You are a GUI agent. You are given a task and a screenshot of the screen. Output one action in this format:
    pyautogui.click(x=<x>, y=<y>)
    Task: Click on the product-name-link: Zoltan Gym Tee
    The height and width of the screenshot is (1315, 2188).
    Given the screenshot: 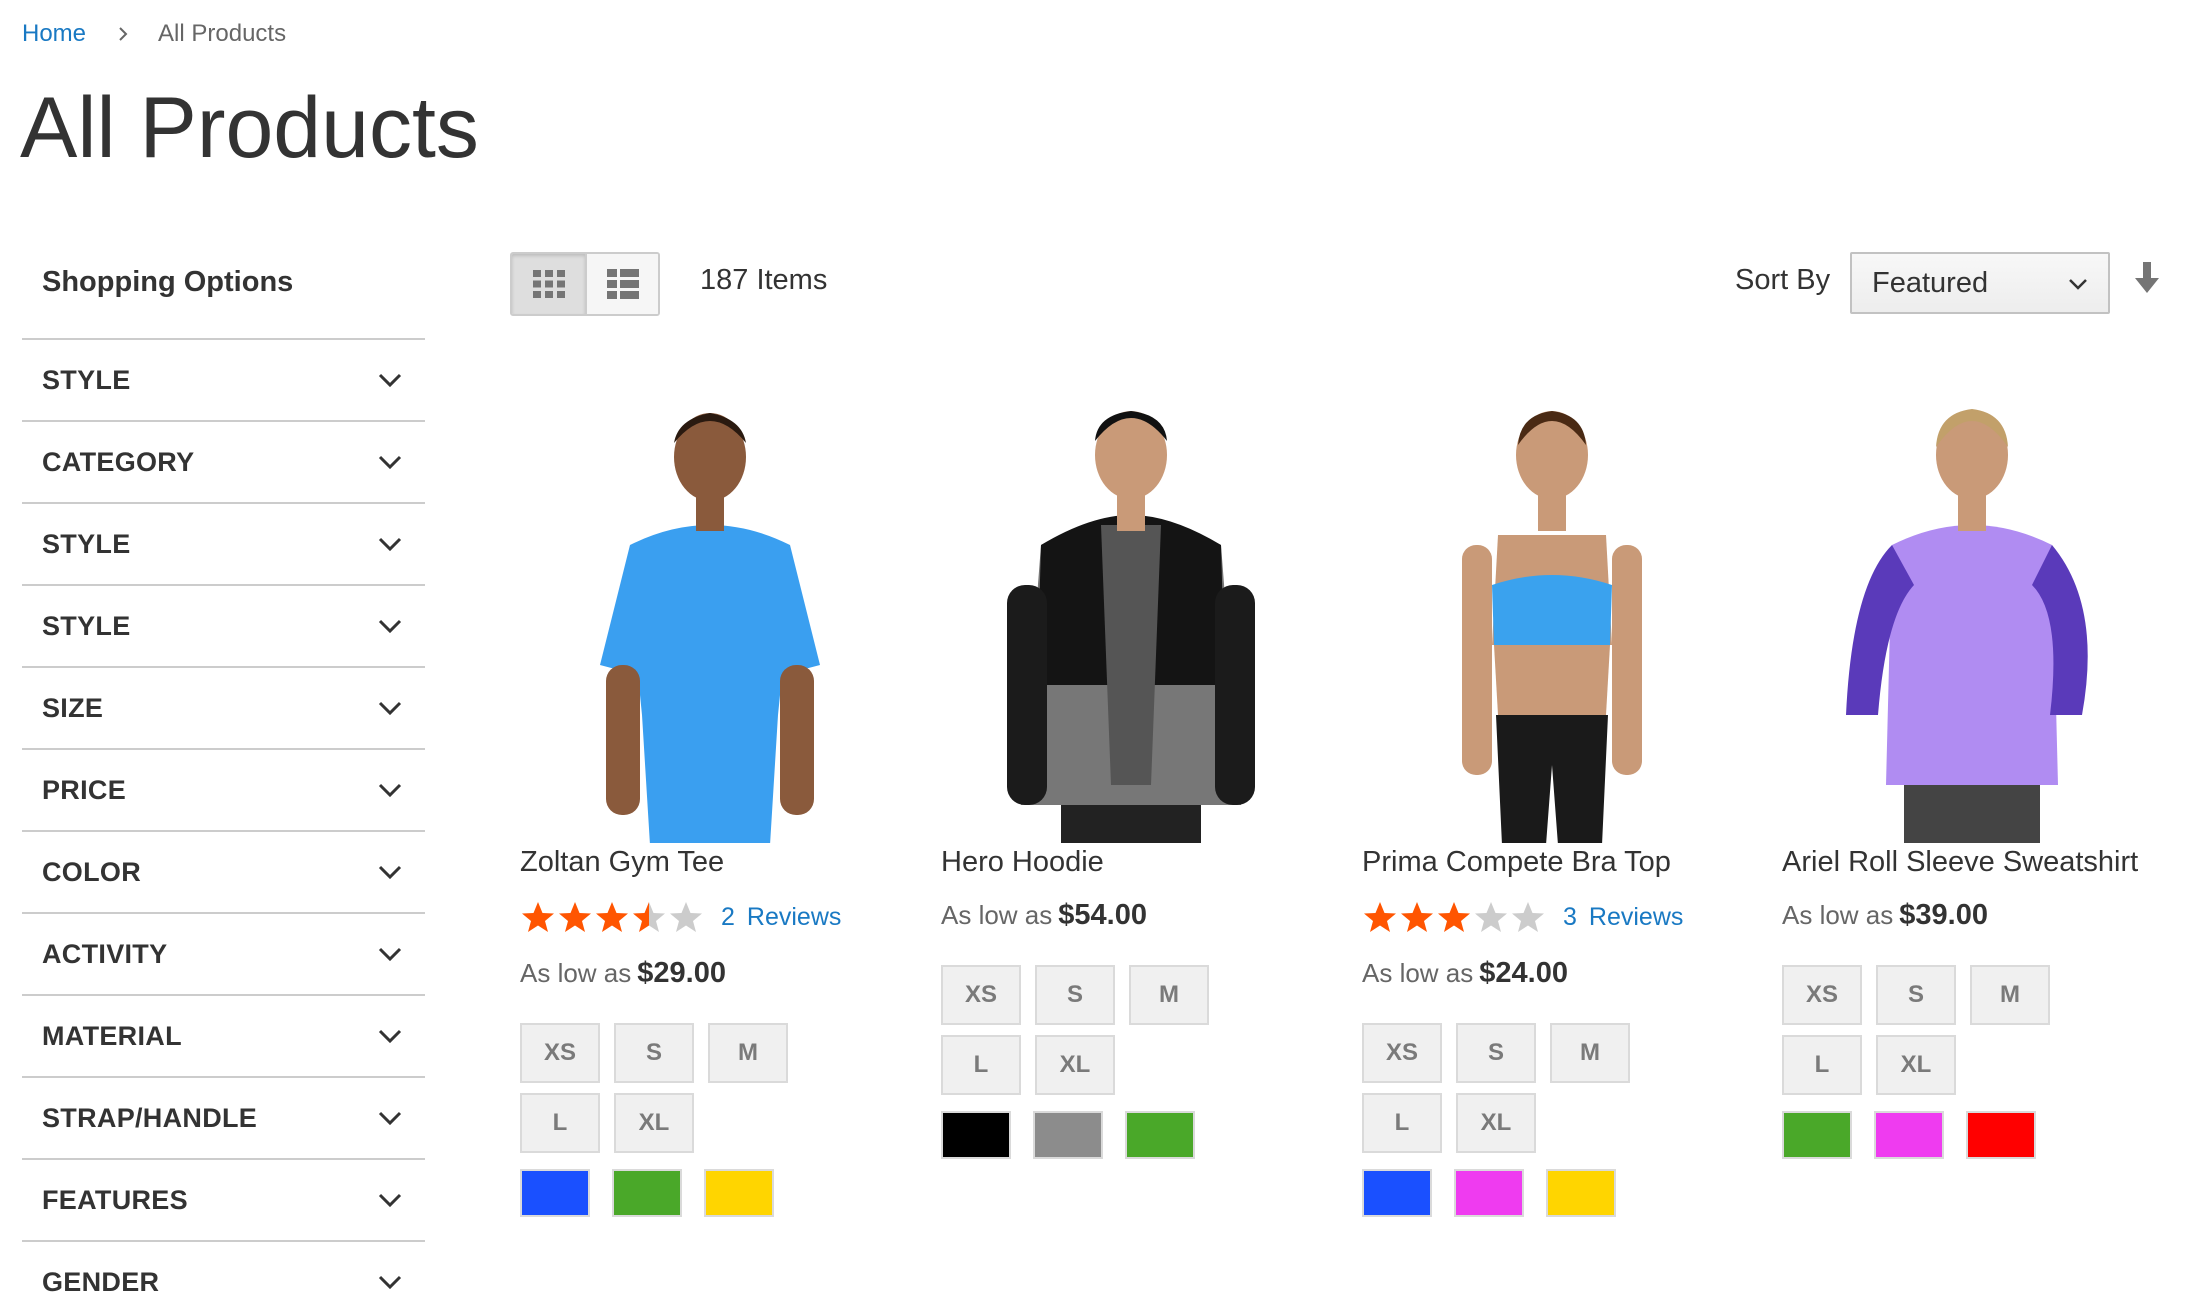 What is the action you would take?
    pyautogui.click(x=710, y=862)
    